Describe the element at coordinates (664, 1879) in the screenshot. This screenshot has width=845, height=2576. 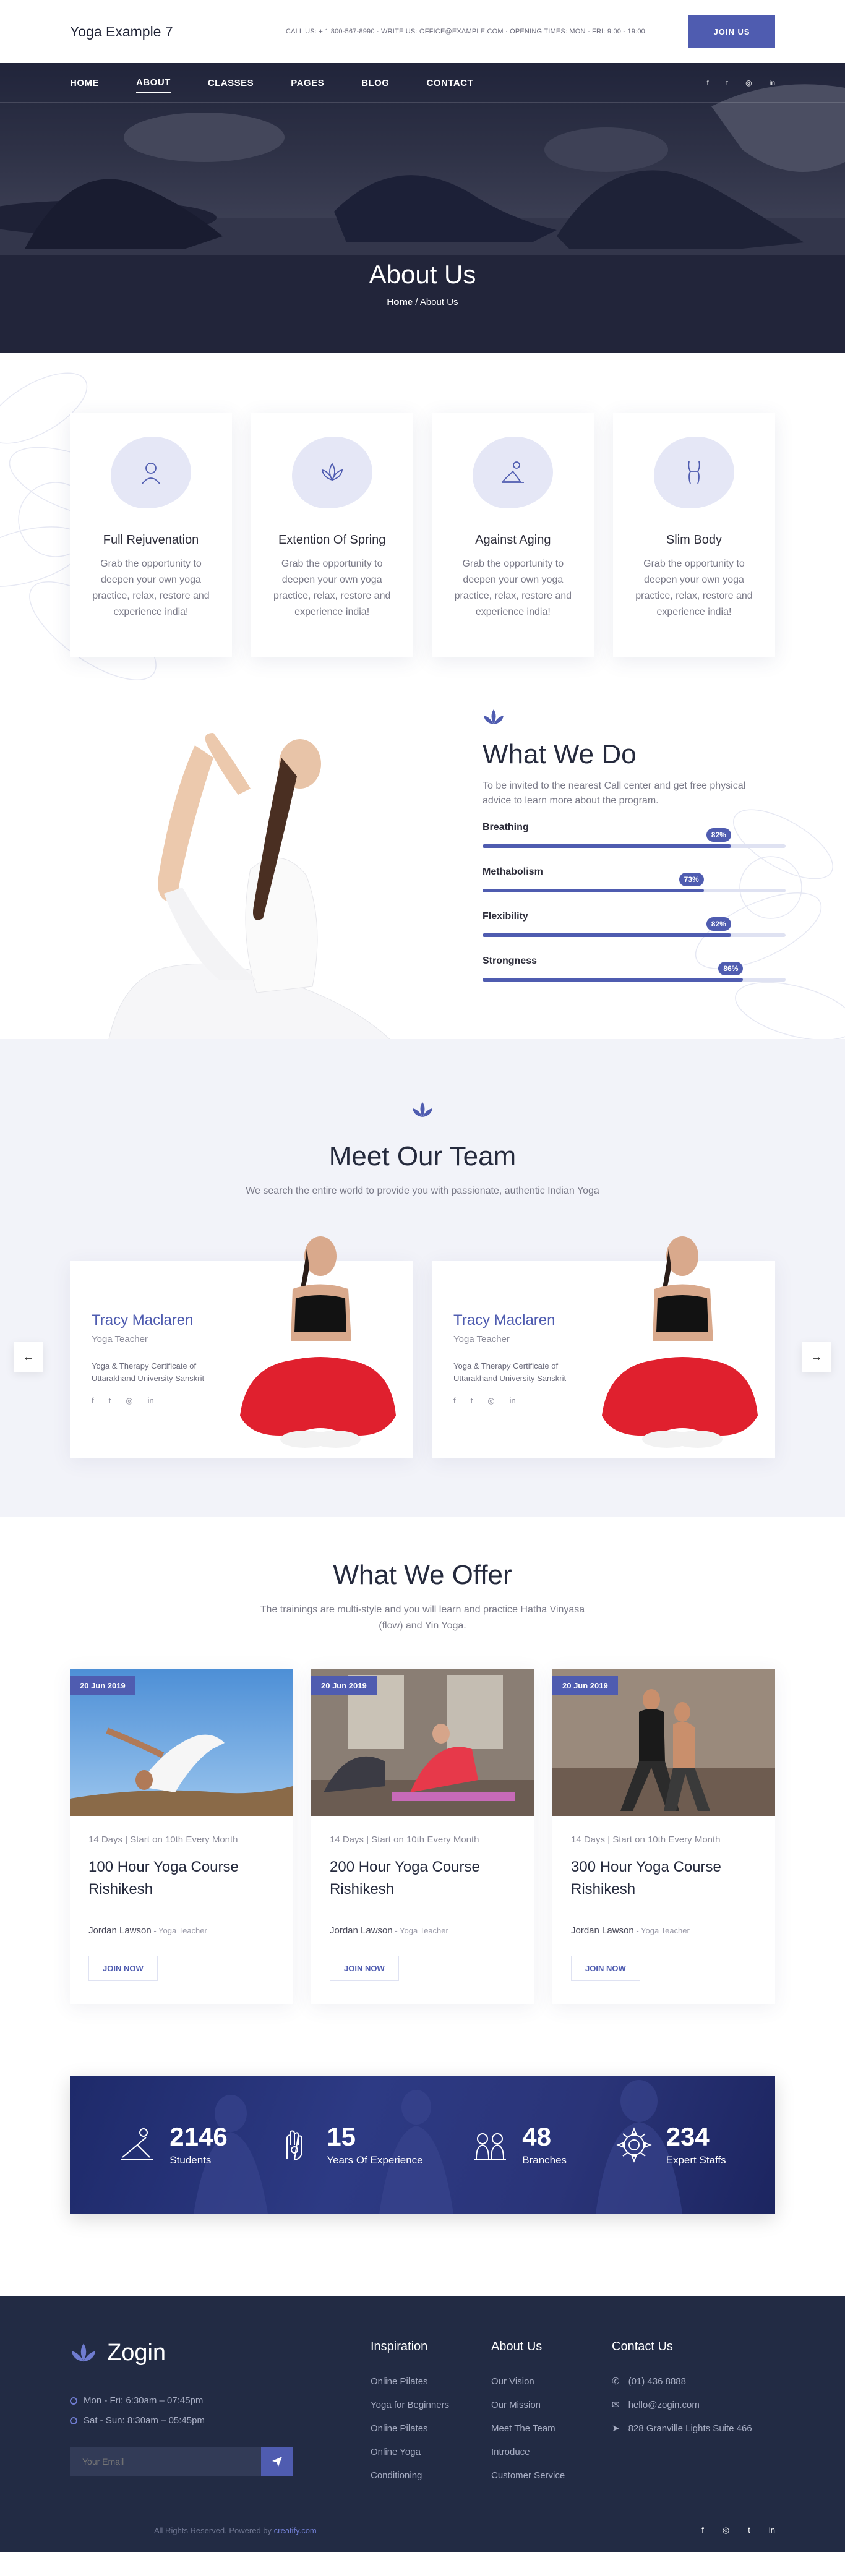
I see `course-title: 300 Hour Yoga Course Rishikesh` at that location.